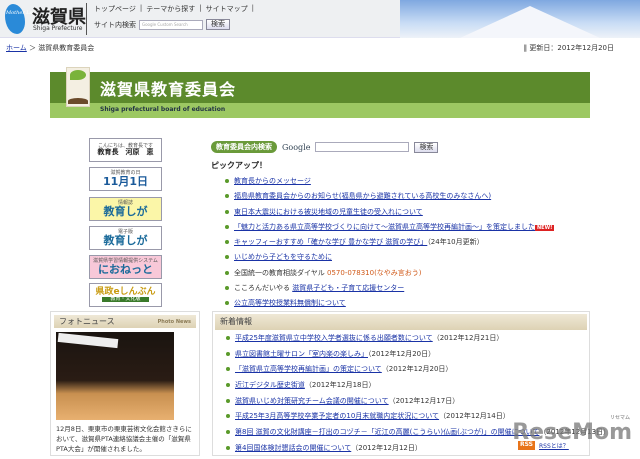 This screenshot has height=459, width=640. What do you see at coordinates (163, 109) in the screenshot?
I see `page-subtitle: Shiga prefectural board of education` at bounding box center [163, 109].